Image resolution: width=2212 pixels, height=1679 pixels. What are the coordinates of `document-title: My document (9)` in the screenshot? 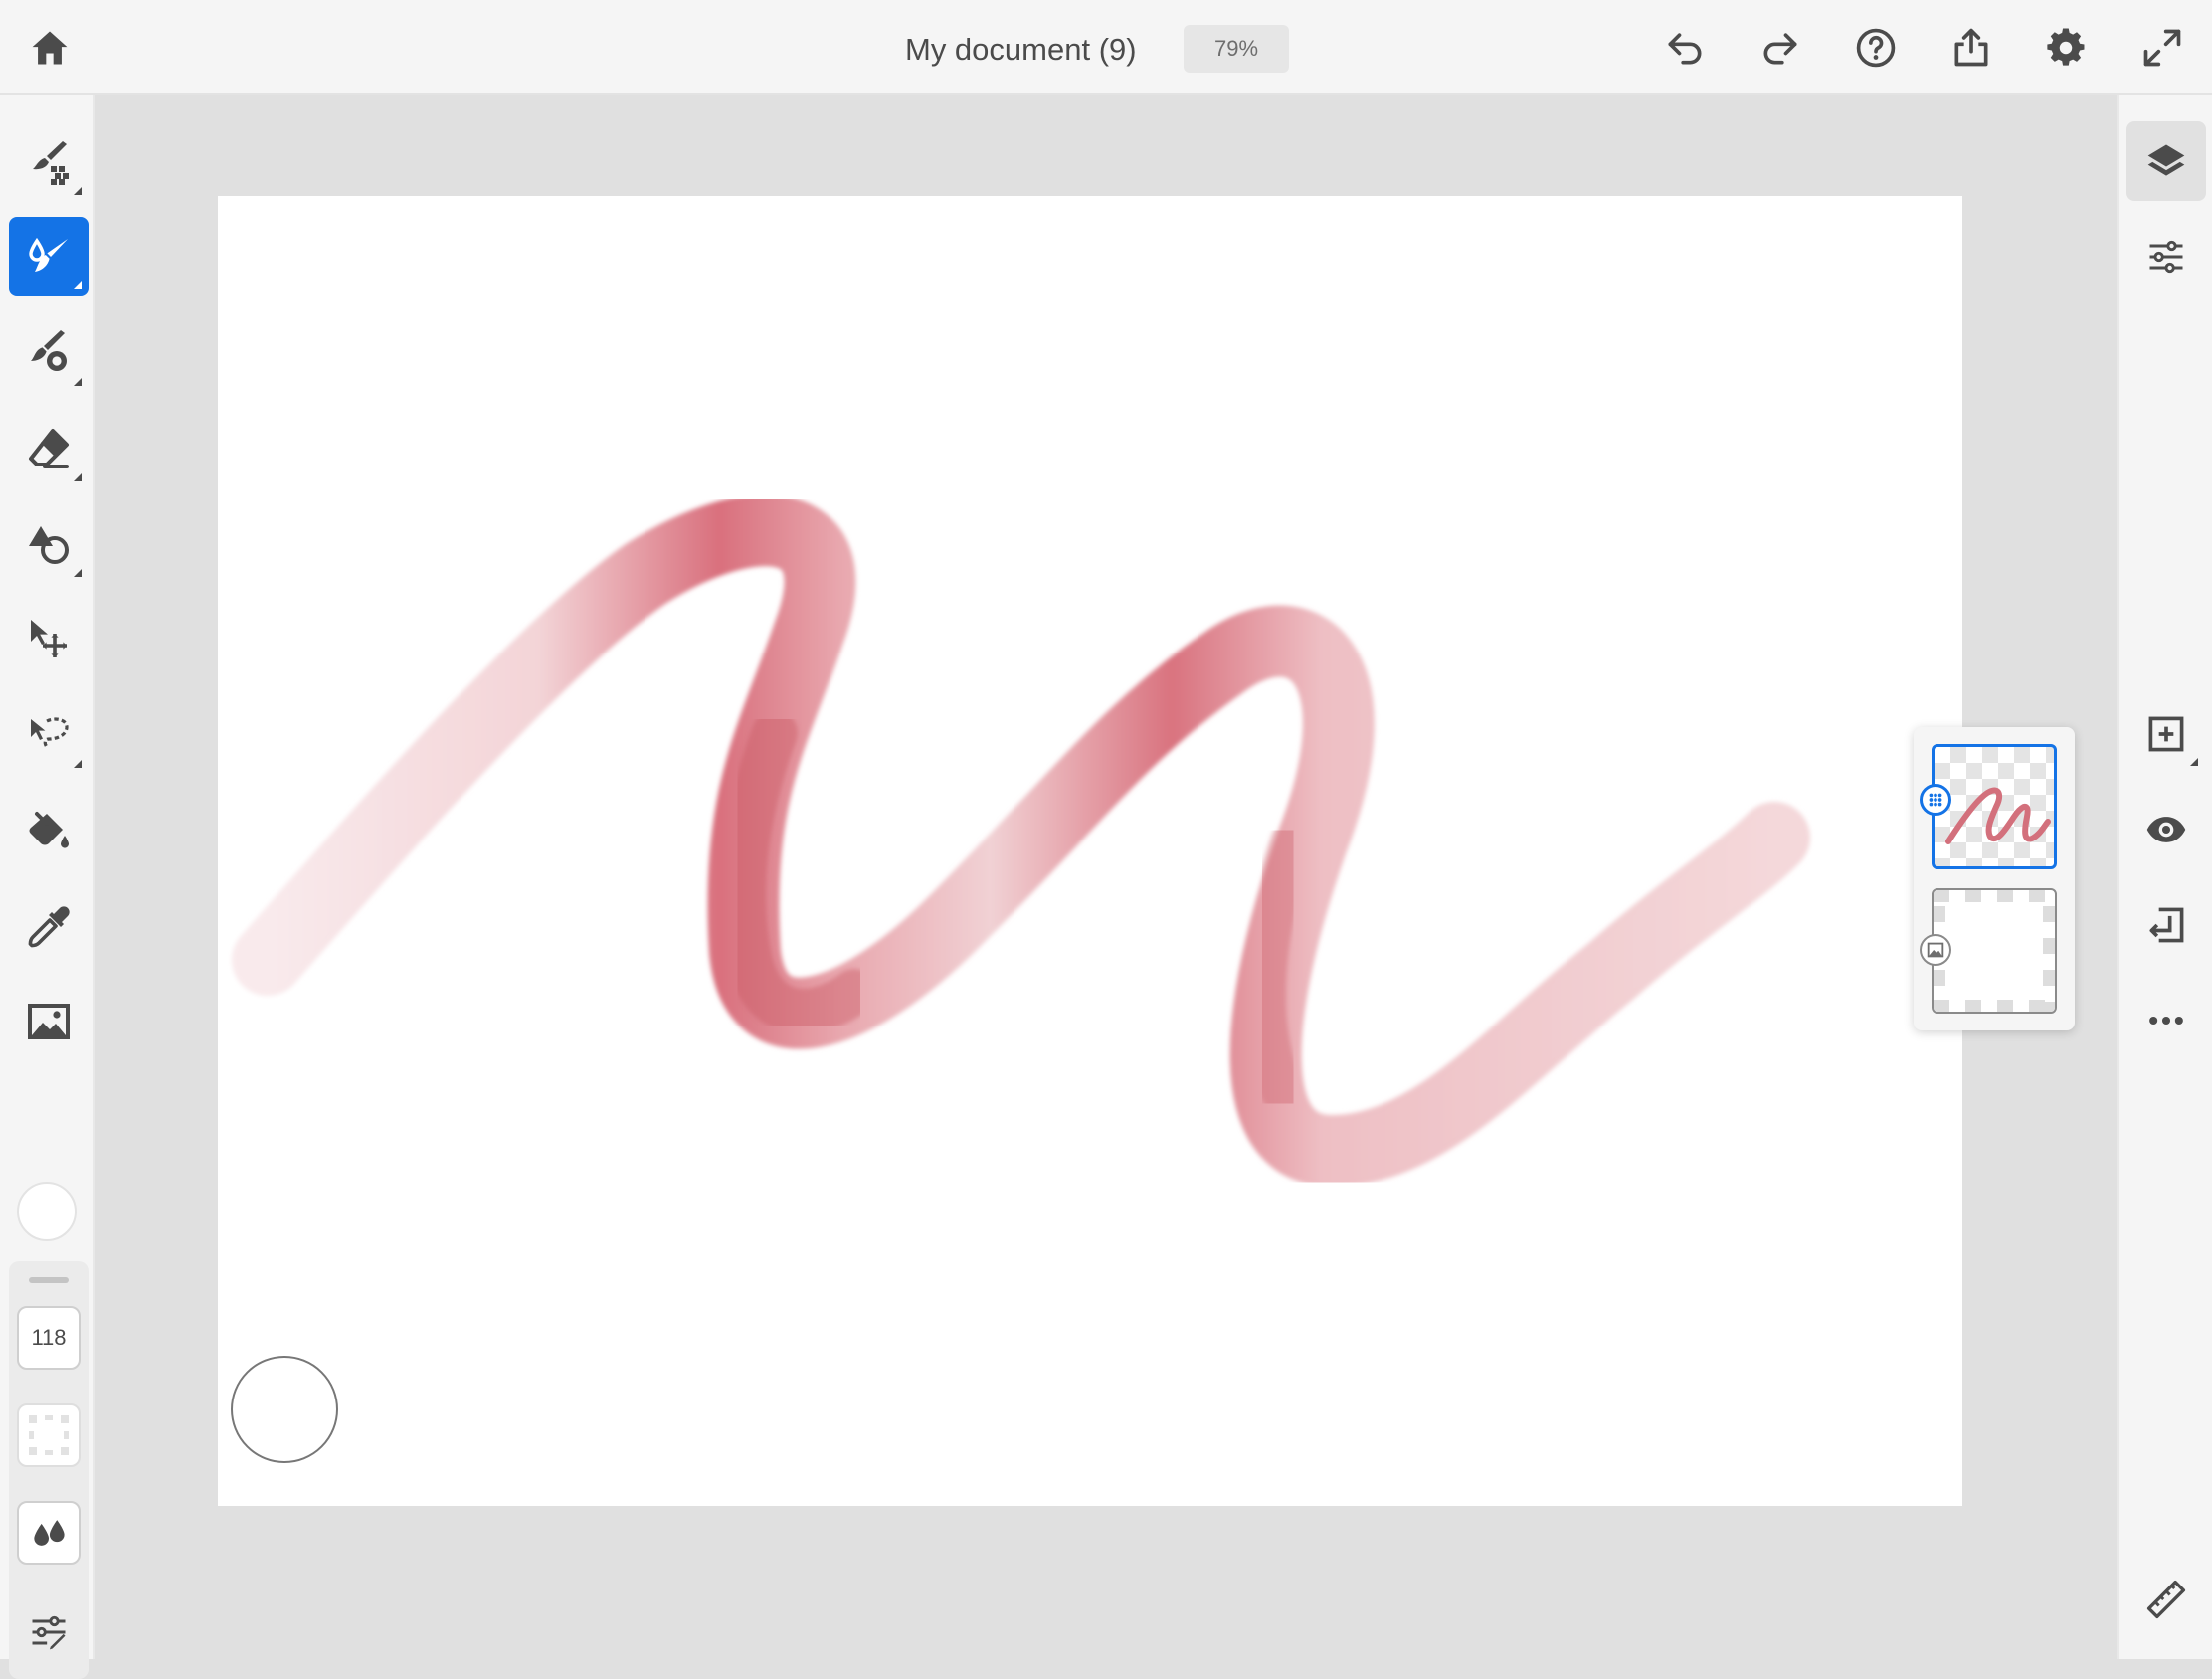 It's located at (1021, 50).